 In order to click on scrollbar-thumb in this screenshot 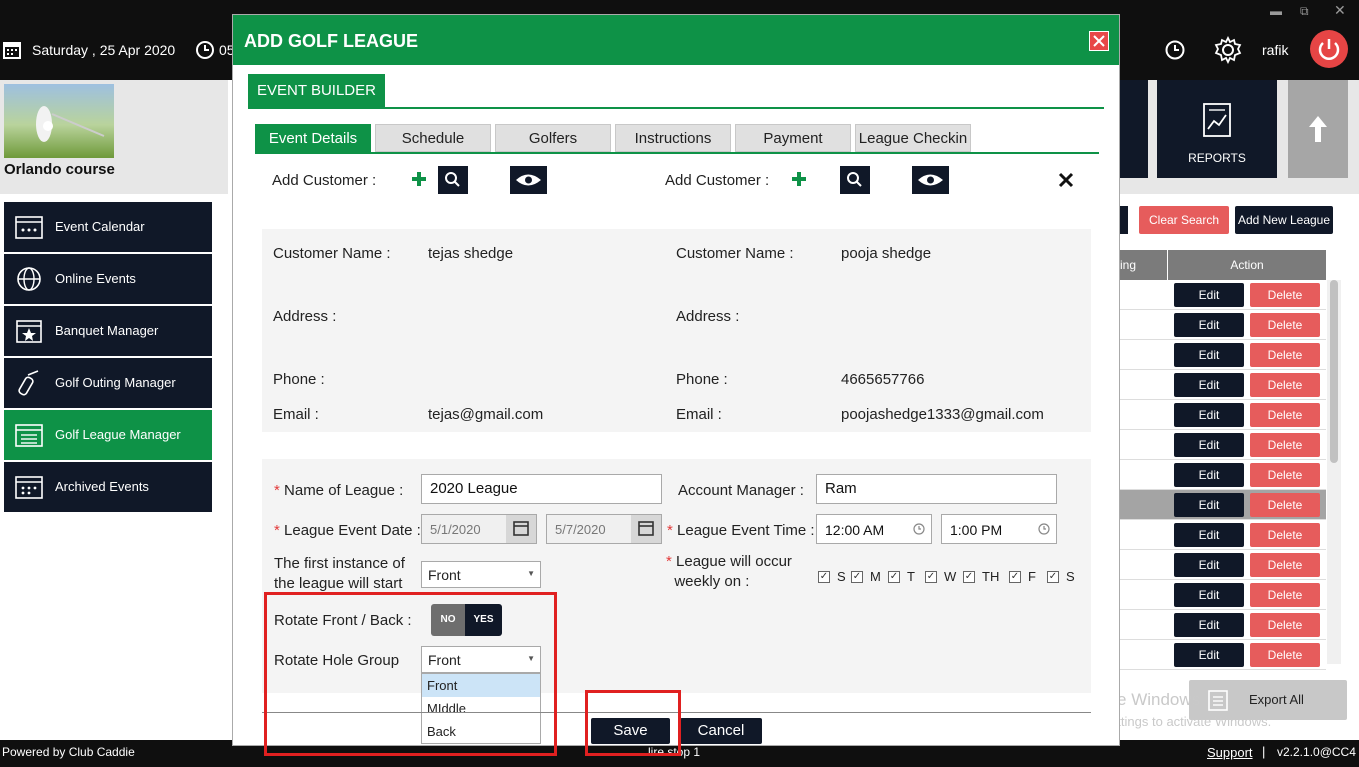, I will do `click(1334, 371)`.